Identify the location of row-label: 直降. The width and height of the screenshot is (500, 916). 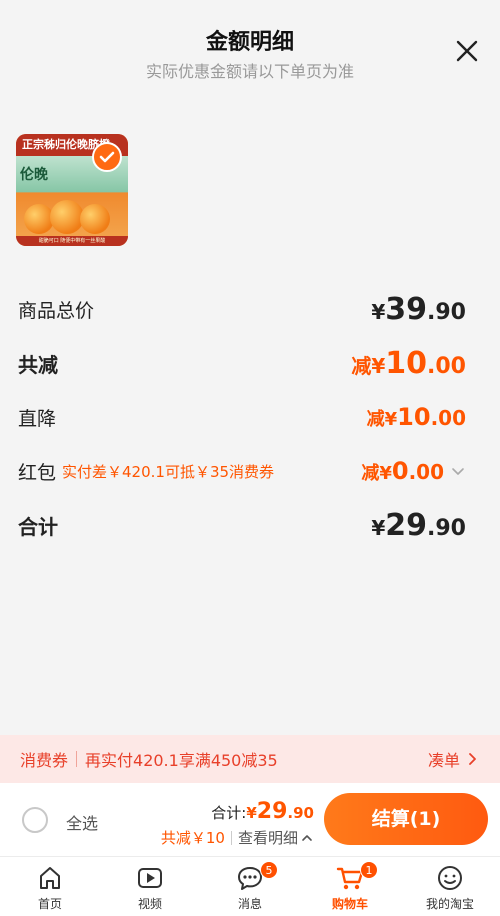
(37, 418).